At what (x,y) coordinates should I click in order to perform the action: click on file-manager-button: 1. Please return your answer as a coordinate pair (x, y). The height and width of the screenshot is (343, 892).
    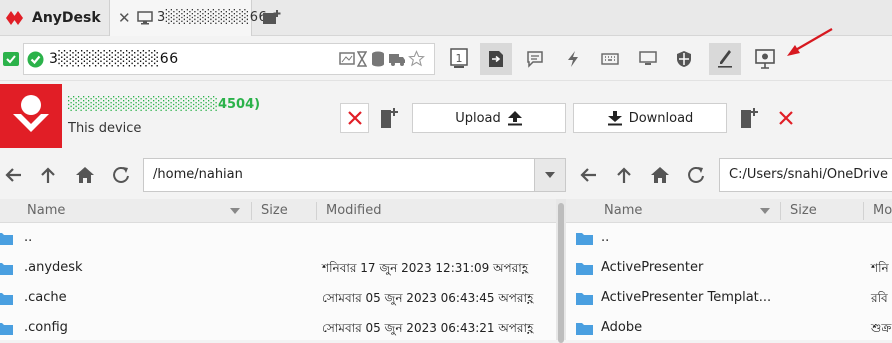
    Looking at the image, I should click on (459, 59).